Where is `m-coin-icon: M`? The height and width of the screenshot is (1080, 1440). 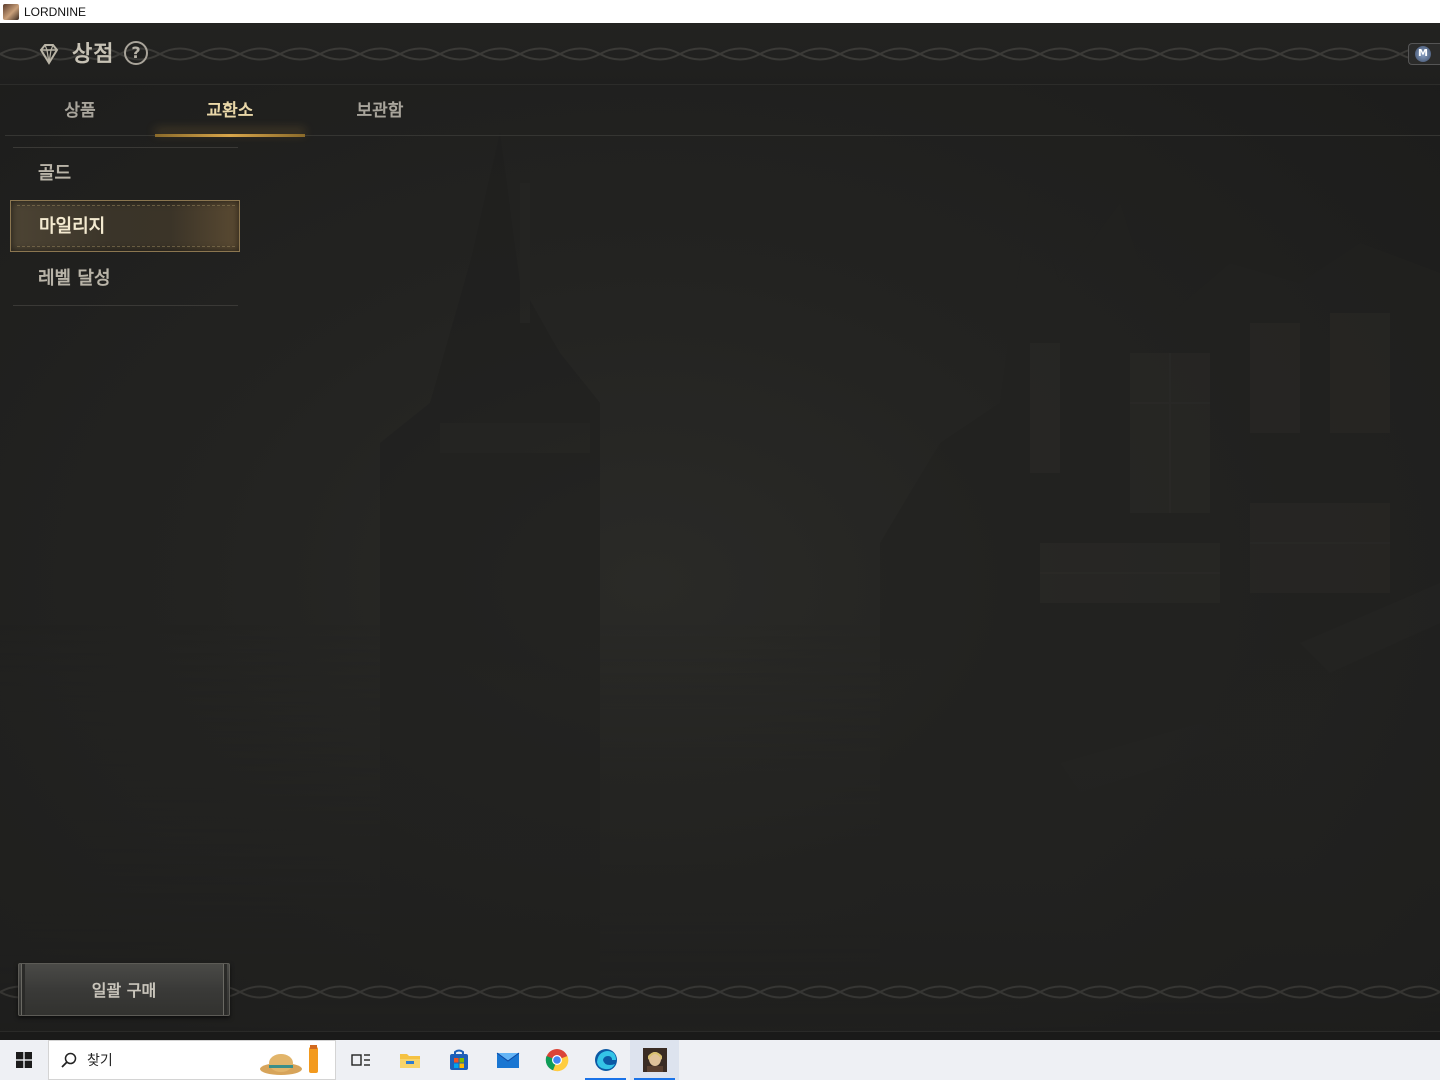 m-coin-icon: M is located at coordinates (1423, 54).